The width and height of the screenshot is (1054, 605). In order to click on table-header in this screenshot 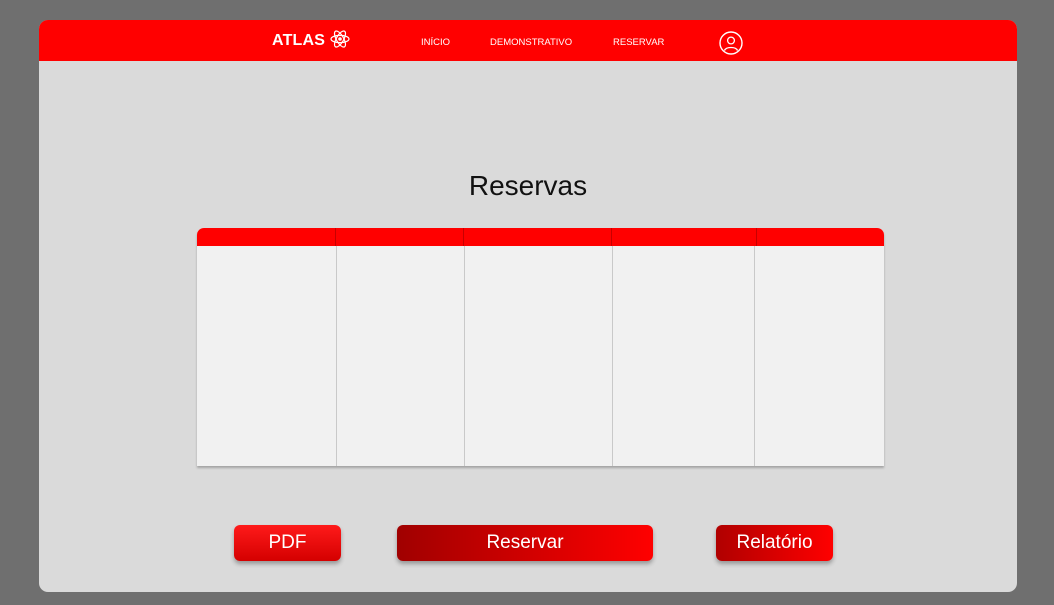, I will do `click(540, 237)`.